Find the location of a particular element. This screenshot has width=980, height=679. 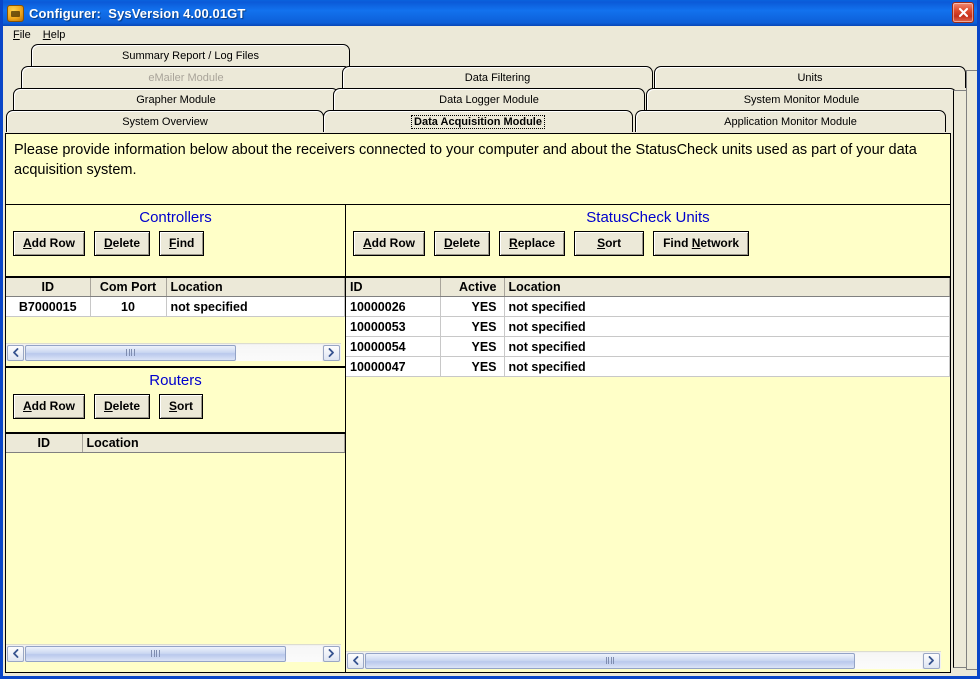

statuscheck-find-network-button: Find Network is located at coordinates (701, 243).